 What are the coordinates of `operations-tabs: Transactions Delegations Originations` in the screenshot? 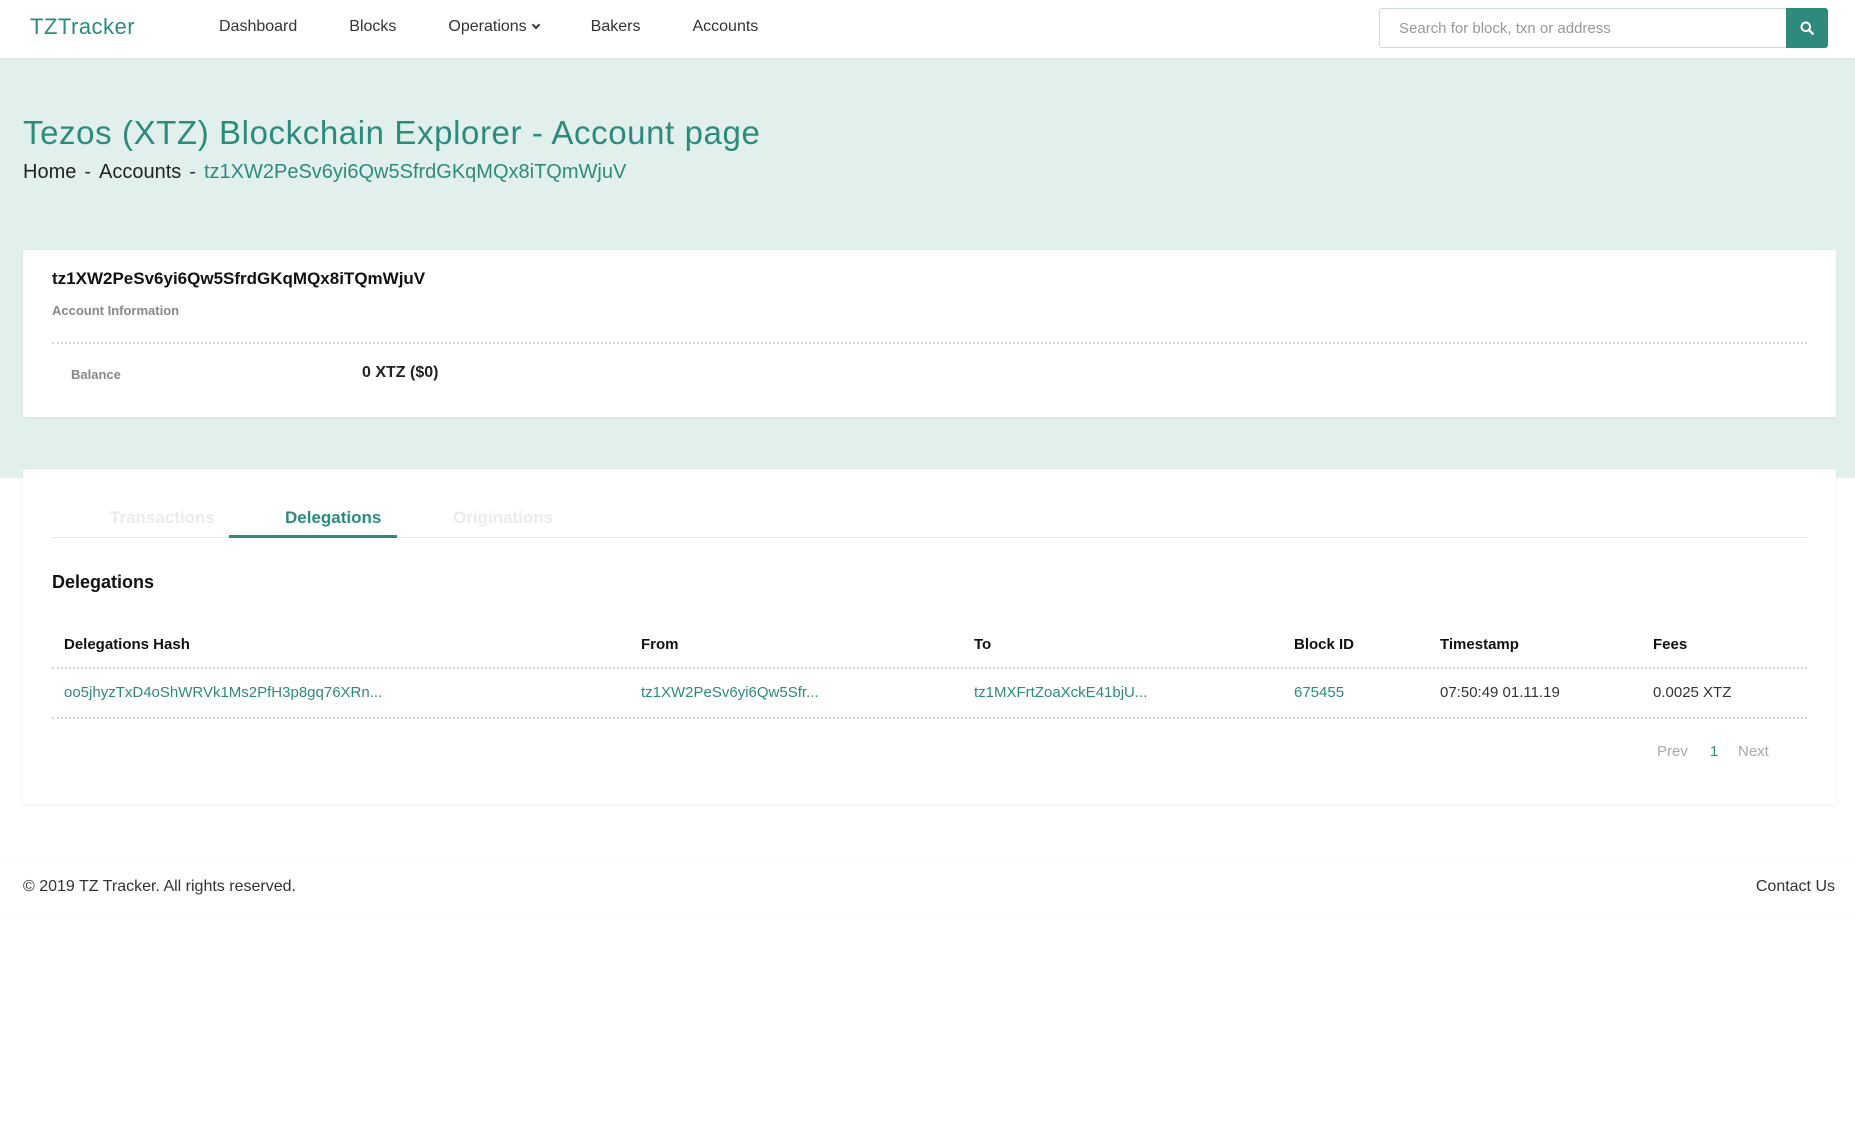 It's located at (929, 503).